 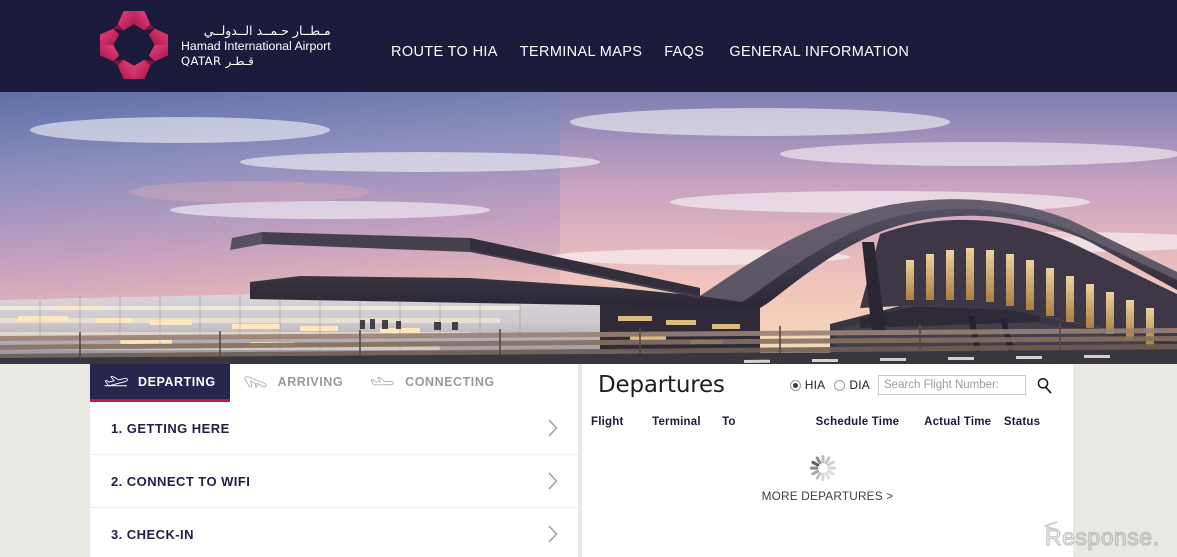 I want to click on col-to: To, so click(x=729, y=422).